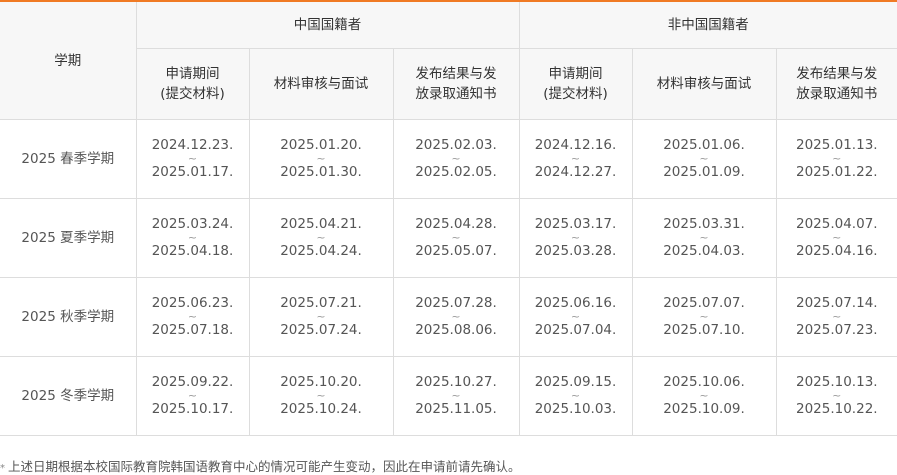  What do you see at coordinates (456, 159) in the screenshot?
I see `date-range-cell: 2025.02.03. ~2025.02.05.` at bounding box center [456, 159].